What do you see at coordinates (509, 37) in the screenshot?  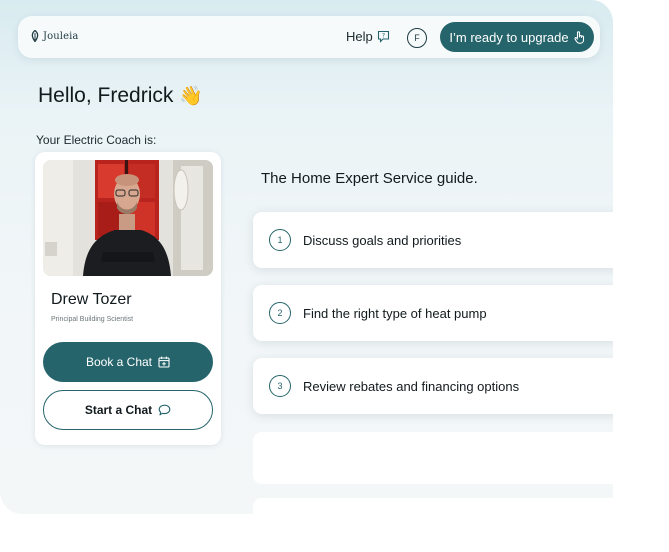 I see `upgrade-label: I’m ready to upgrade` at bounding box center [509, 37].